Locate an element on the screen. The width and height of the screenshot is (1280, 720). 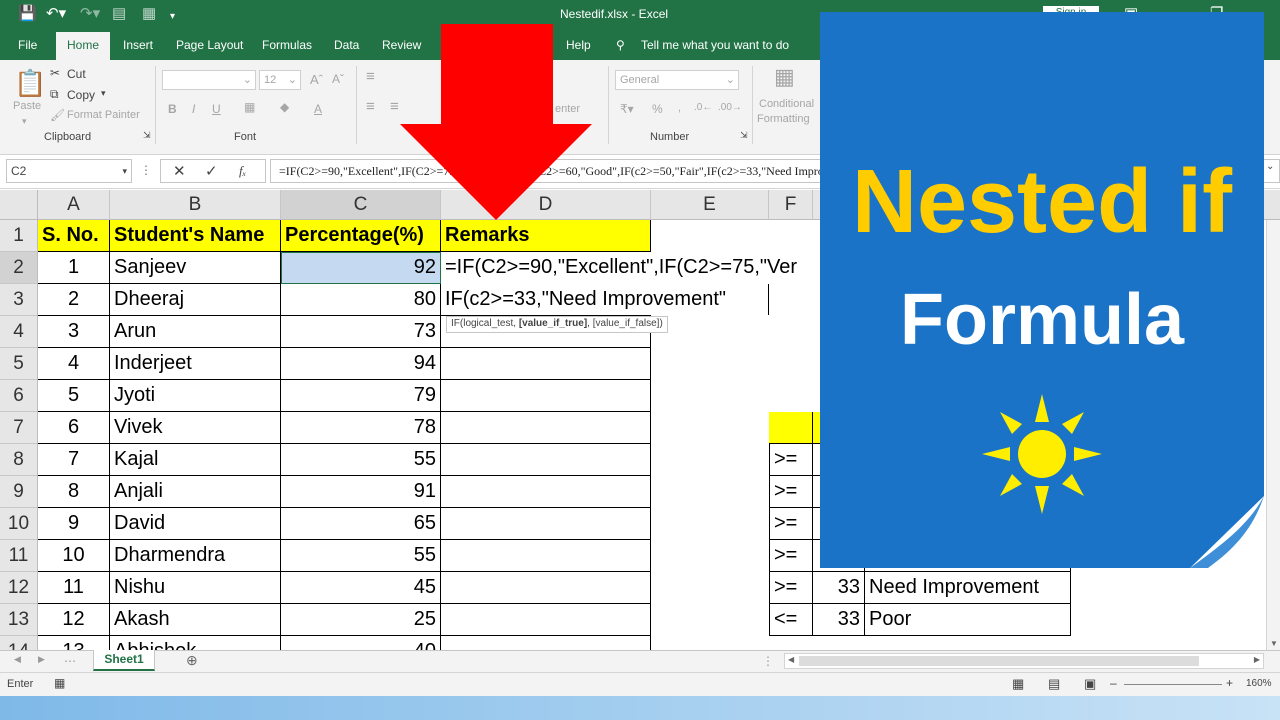
cell-sno: 1 is located at coordinates (74, 268).